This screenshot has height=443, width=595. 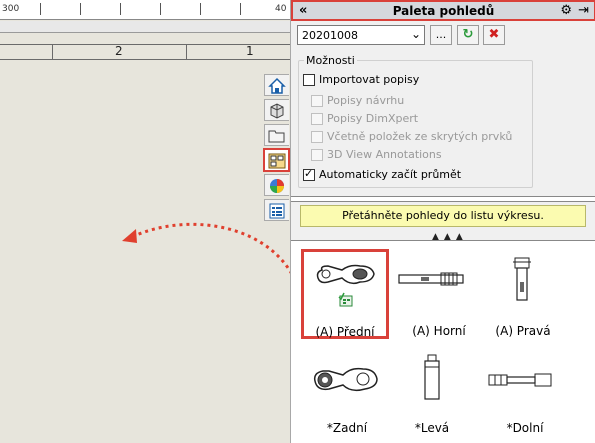 What do you see at coordinates (384, 154) in the screenshot?
I see `checkbox-label: 3D View Annotations` at bounding box center [384, 154].